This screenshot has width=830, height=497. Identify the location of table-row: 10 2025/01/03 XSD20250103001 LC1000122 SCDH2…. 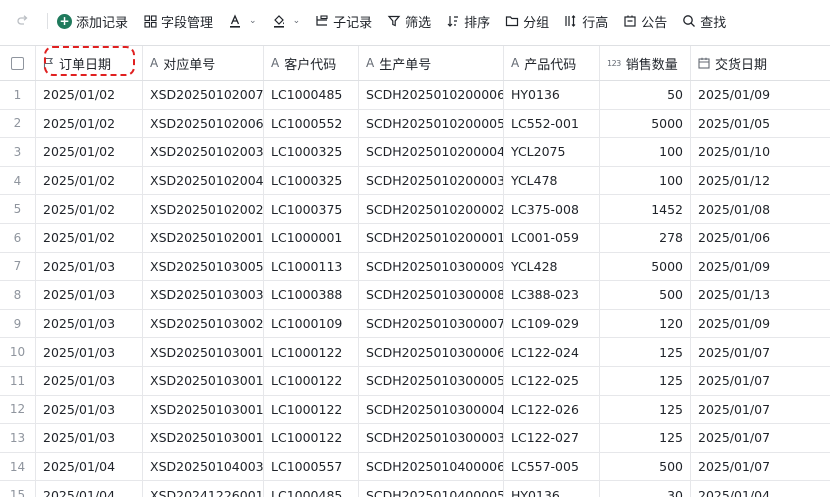
(415, 352).